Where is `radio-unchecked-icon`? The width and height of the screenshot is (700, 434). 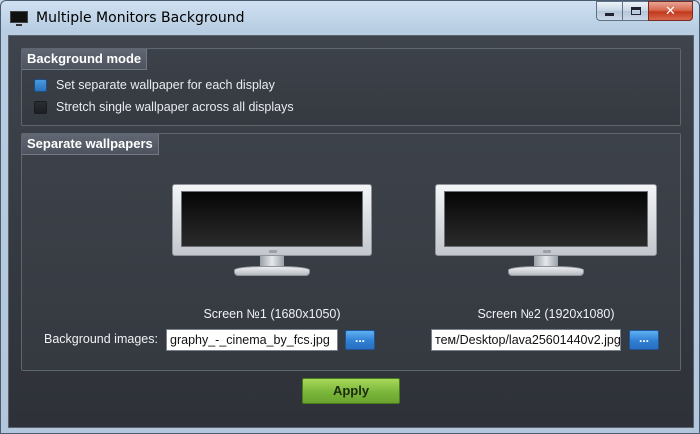
radio-unchecked-icon is located at coordinates (40, 107).